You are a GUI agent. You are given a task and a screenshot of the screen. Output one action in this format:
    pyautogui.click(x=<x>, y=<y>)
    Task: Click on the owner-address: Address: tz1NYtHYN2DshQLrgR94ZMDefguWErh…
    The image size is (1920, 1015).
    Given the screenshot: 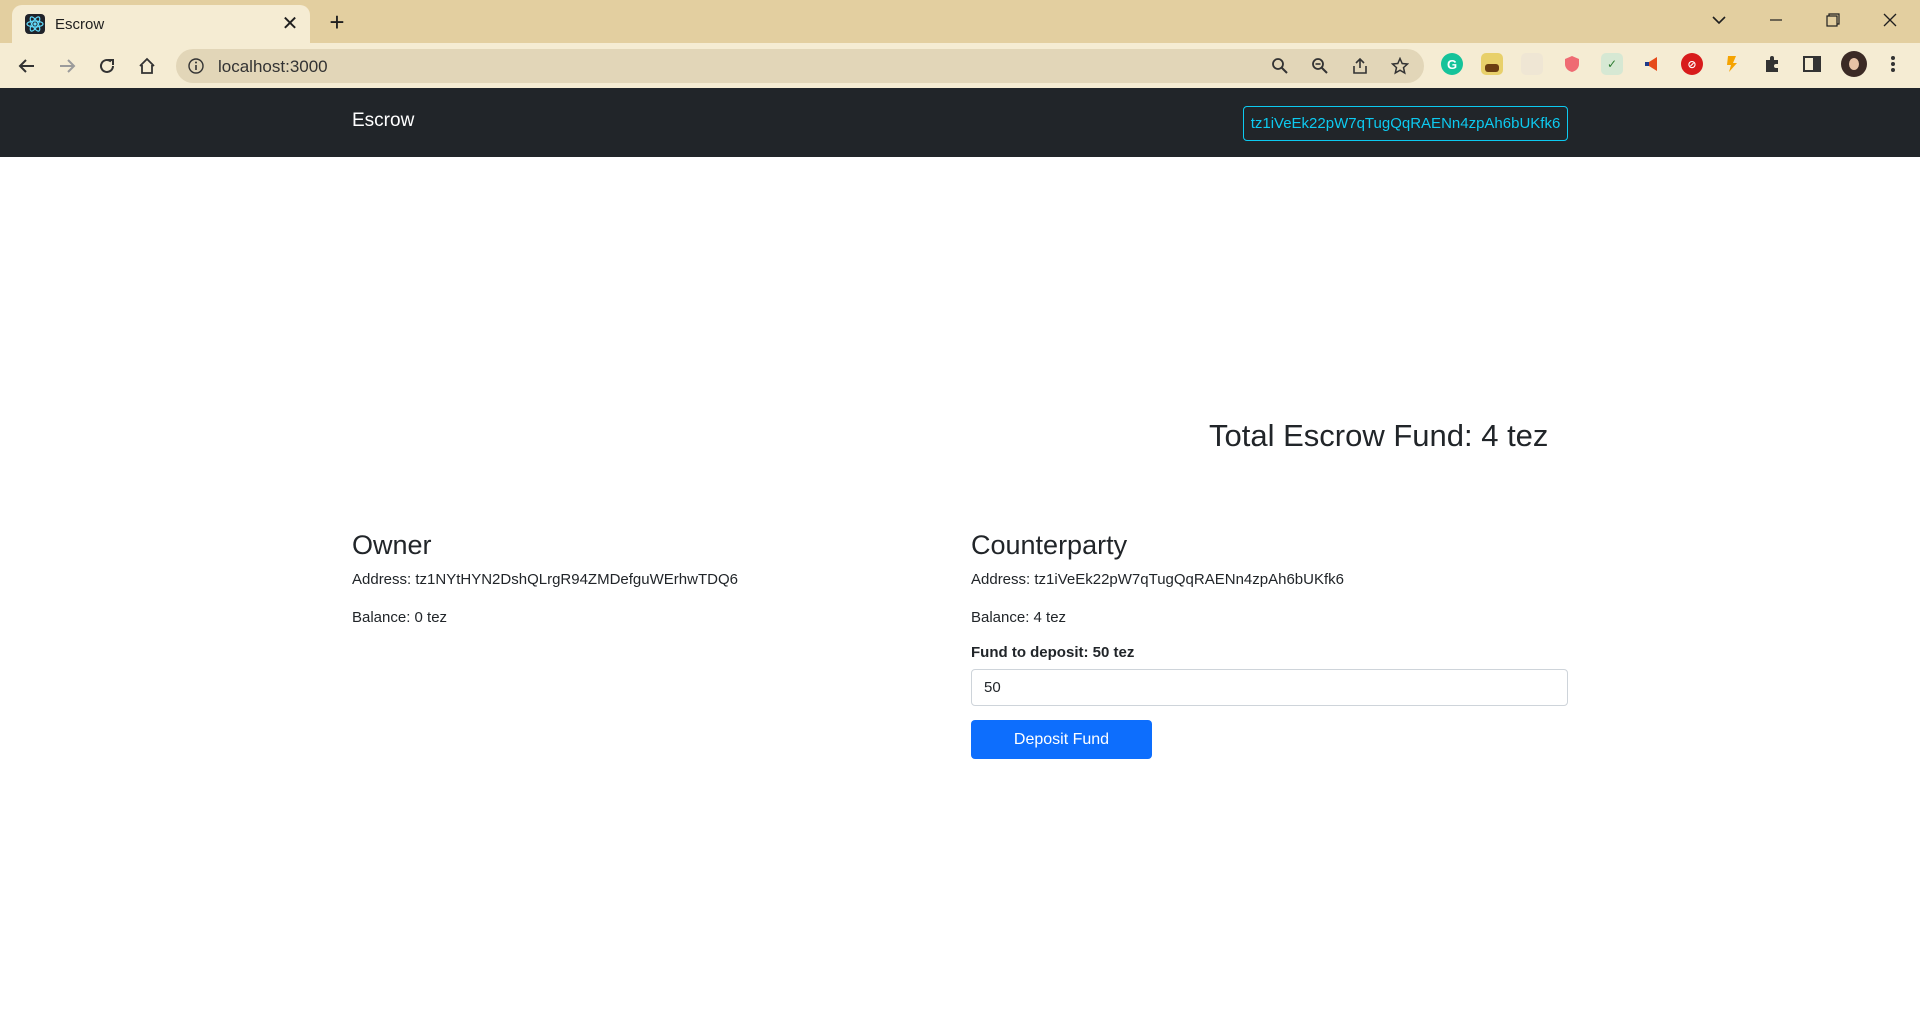 What is the action you would take?
    pyautogui.click(x=545, y=579)
    